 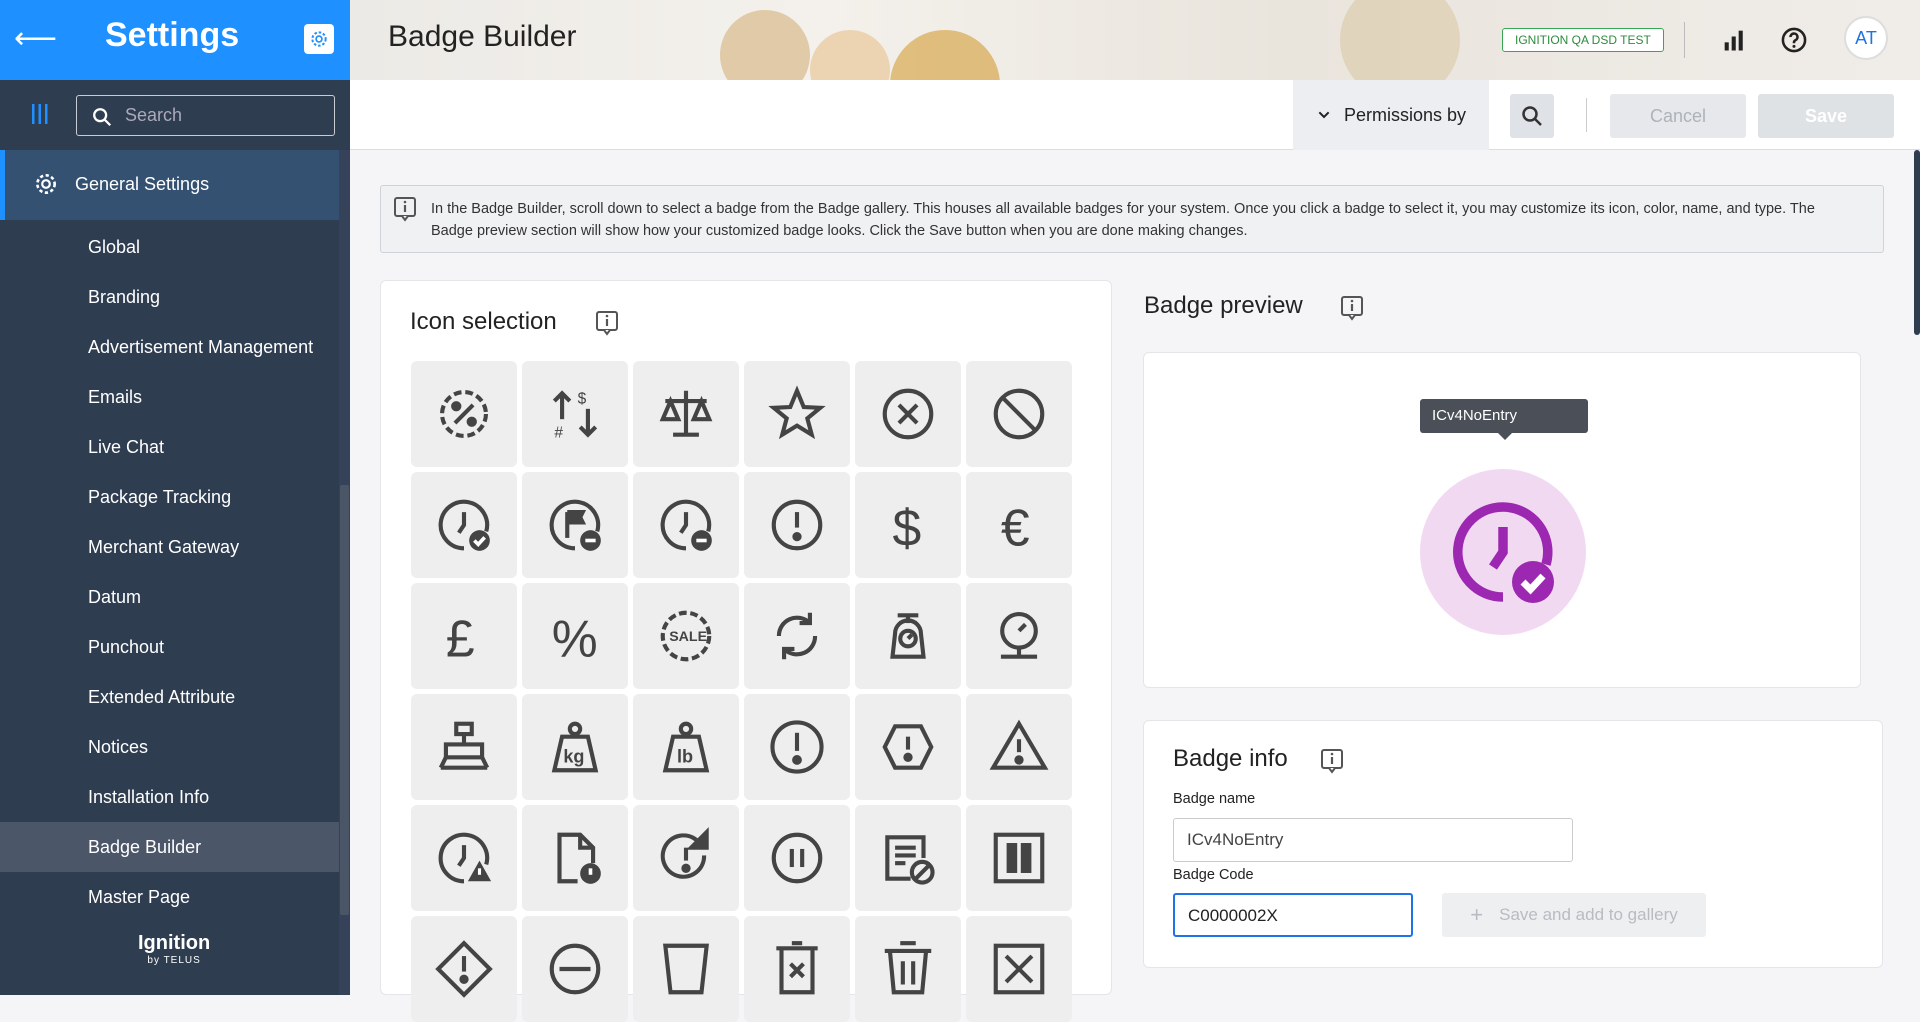 I want to click on delete-box-icon, so click(x=797, y=969).